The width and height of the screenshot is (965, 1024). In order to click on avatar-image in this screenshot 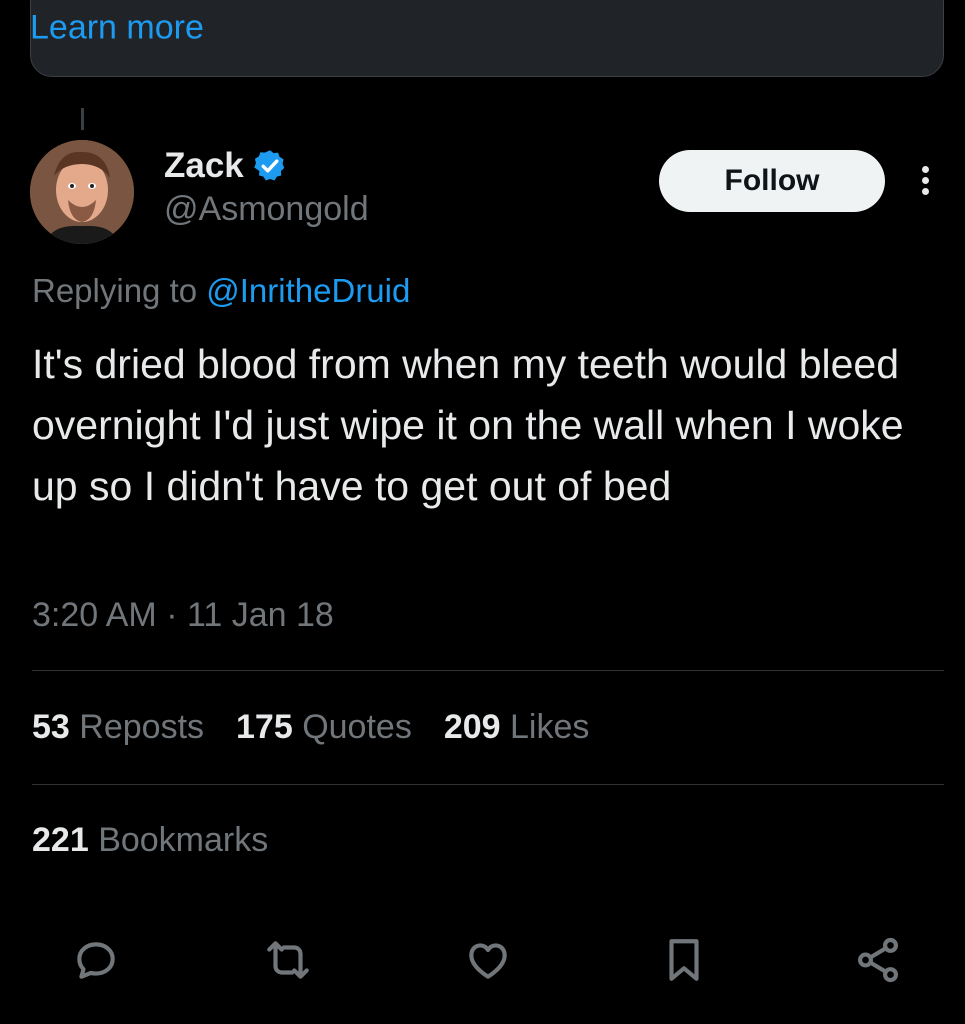, I will do `click(82, 192)`.